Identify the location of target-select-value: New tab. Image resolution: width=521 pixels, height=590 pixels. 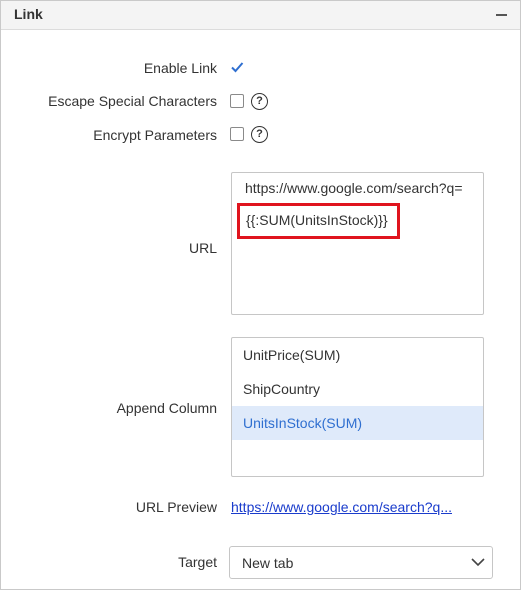
(268, 563).